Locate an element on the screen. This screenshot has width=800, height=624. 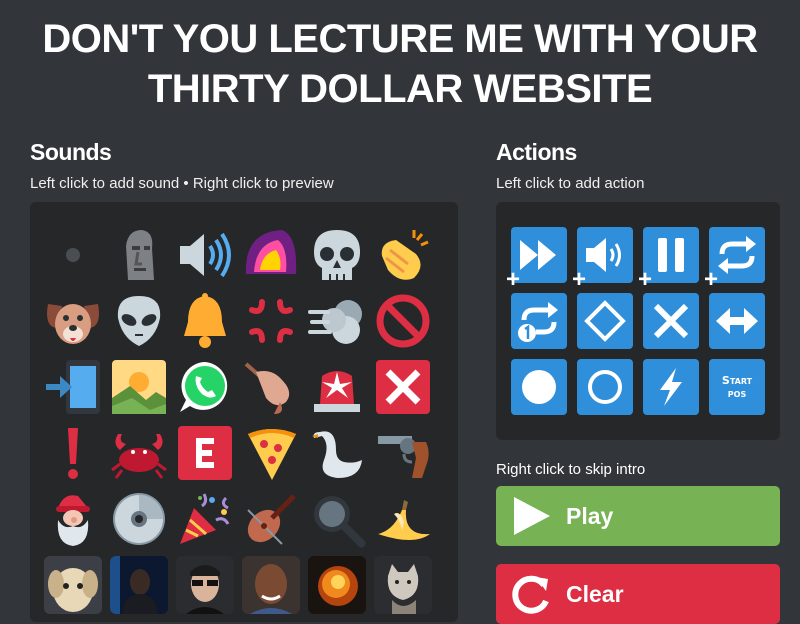
revolver-icon is located at coordinates (403, 453).